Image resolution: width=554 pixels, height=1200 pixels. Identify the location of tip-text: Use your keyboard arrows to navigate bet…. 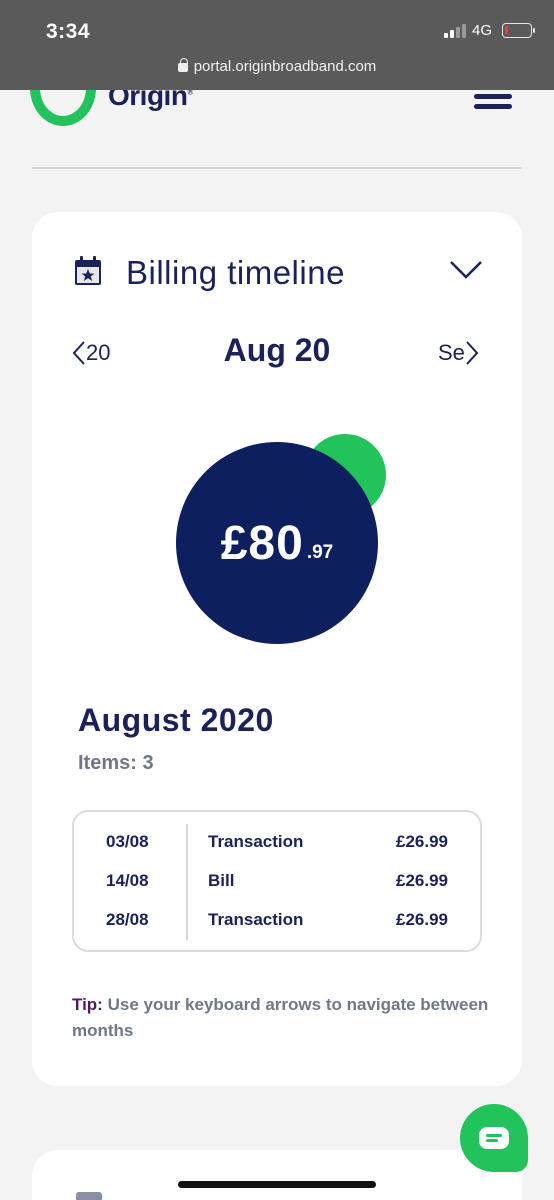
(280, 1017).